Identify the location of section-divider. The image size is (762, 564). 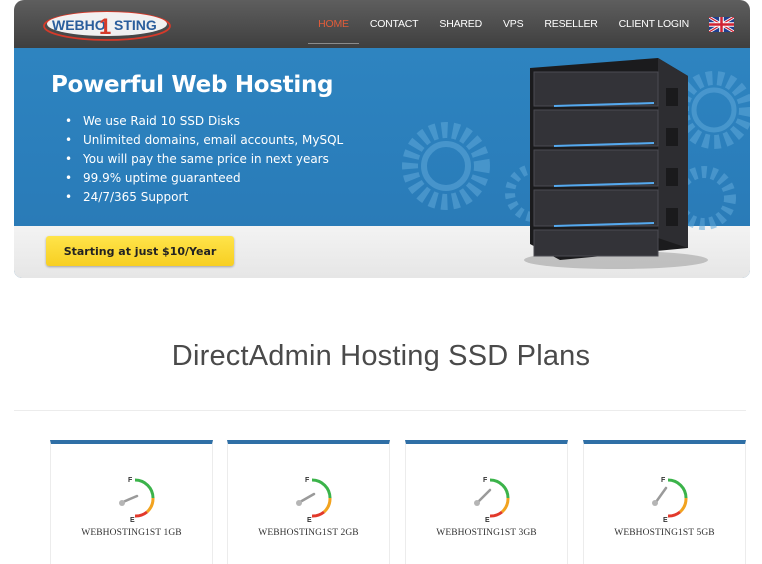
(380, 410).